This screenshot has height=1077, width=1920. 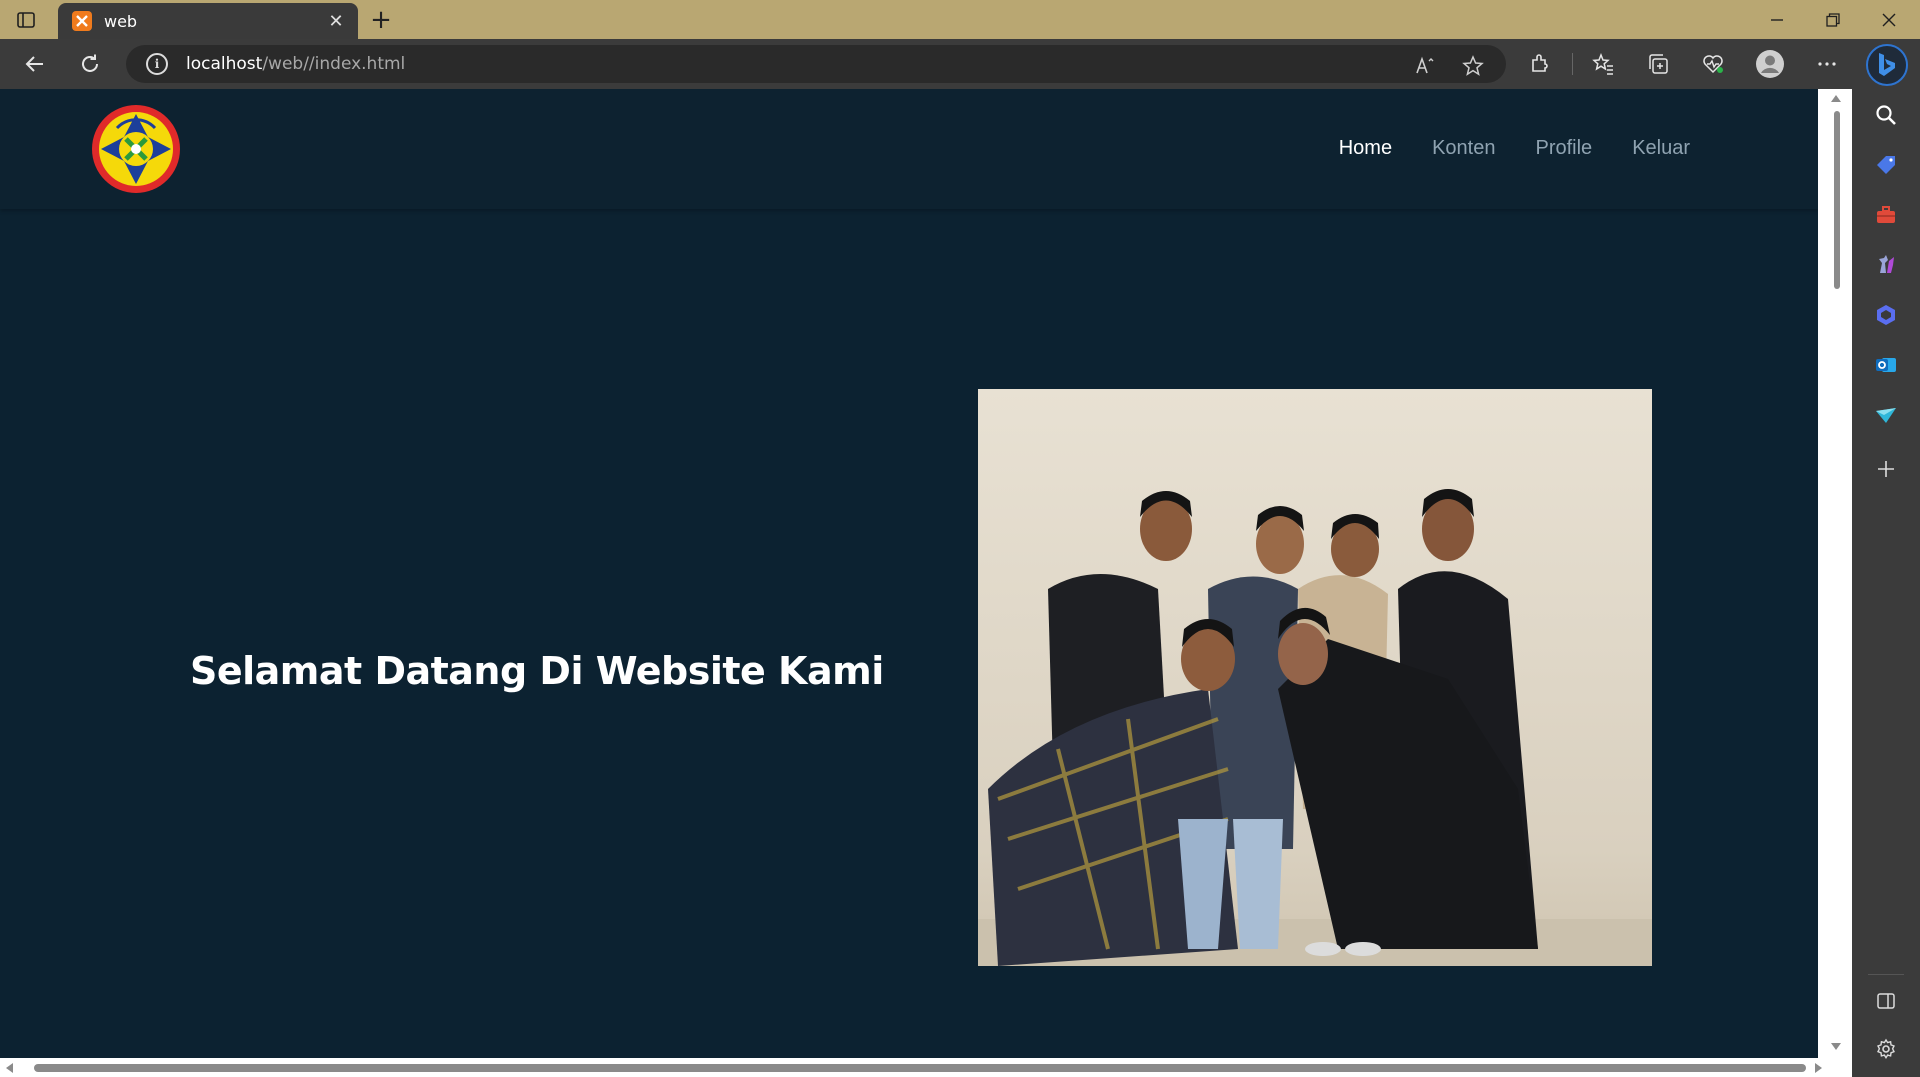 I want to click on favorites-icon, so click(x=1603, y=64).